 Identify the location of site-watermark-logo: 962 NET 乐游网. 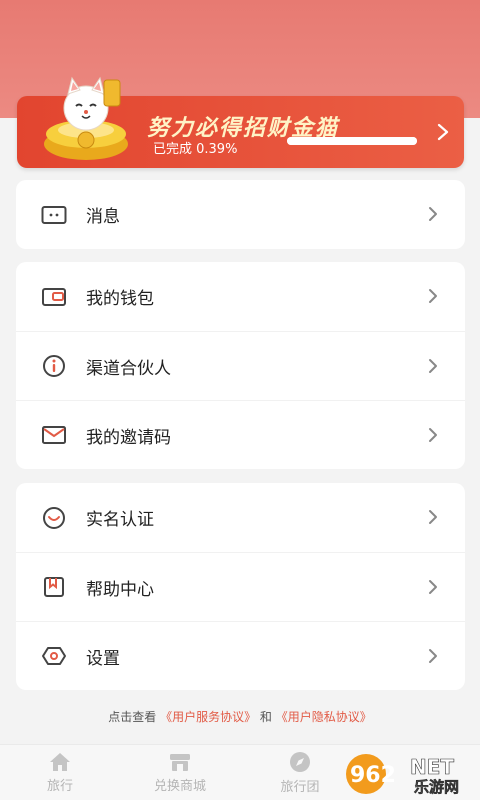
(402, 775).